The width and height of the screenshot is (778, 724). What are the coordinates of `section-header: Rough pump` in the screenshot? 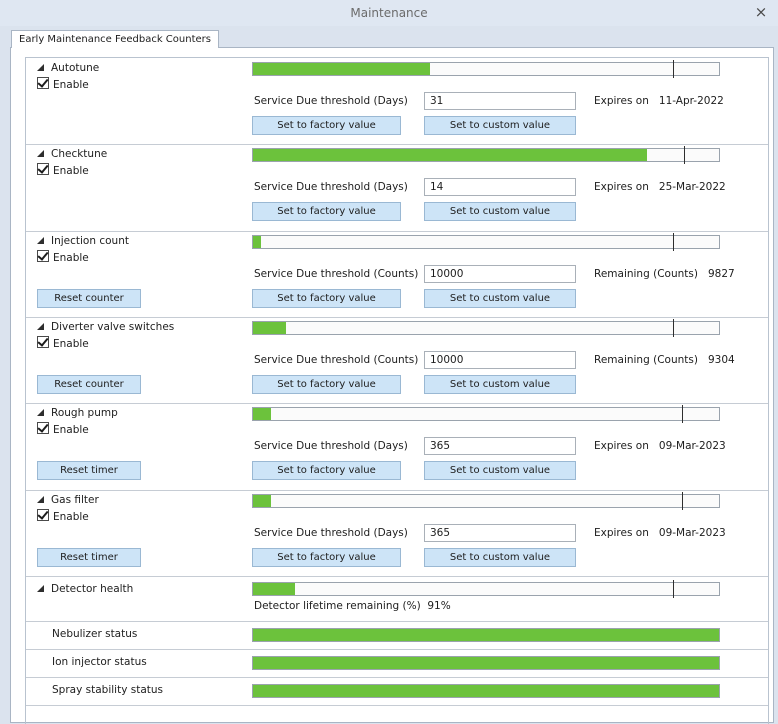 It's located at (77, 413).